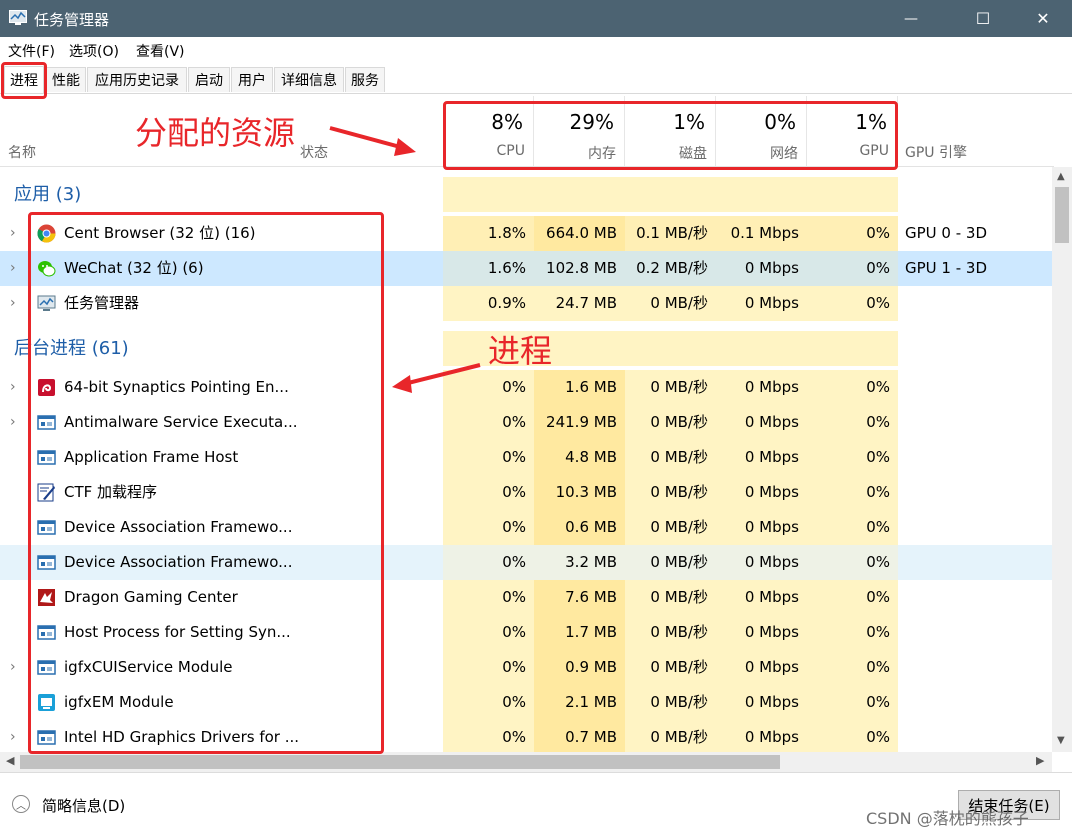 The image size is (1072, 835). I want to click on footer: ︿ 简略信息(D) 结束任务(E) CSDN @落枕的熊孩子, so click(536, 803).